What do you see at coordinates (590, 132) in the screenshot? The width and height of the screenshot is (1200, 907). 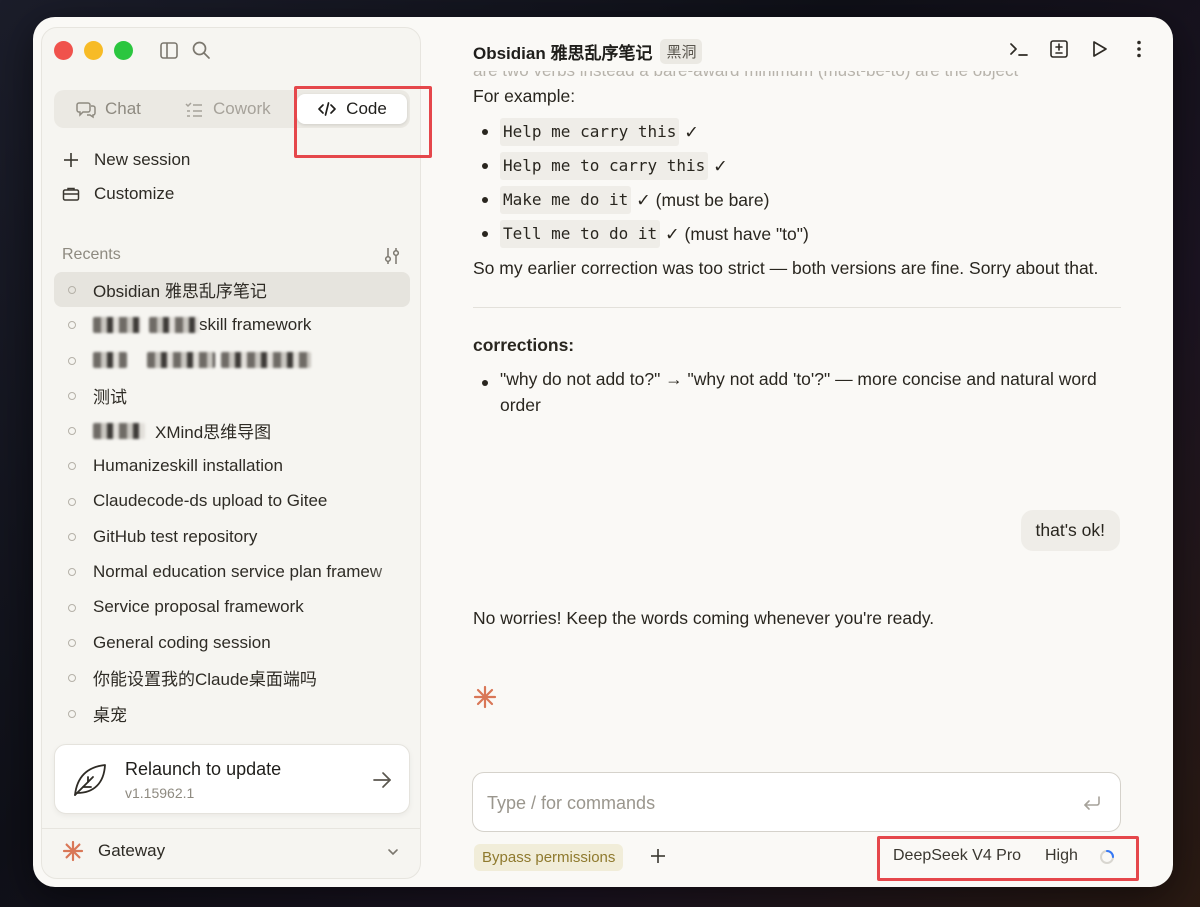 I see `code-snippet: Help me carry this` at bounding box center [590, 132].